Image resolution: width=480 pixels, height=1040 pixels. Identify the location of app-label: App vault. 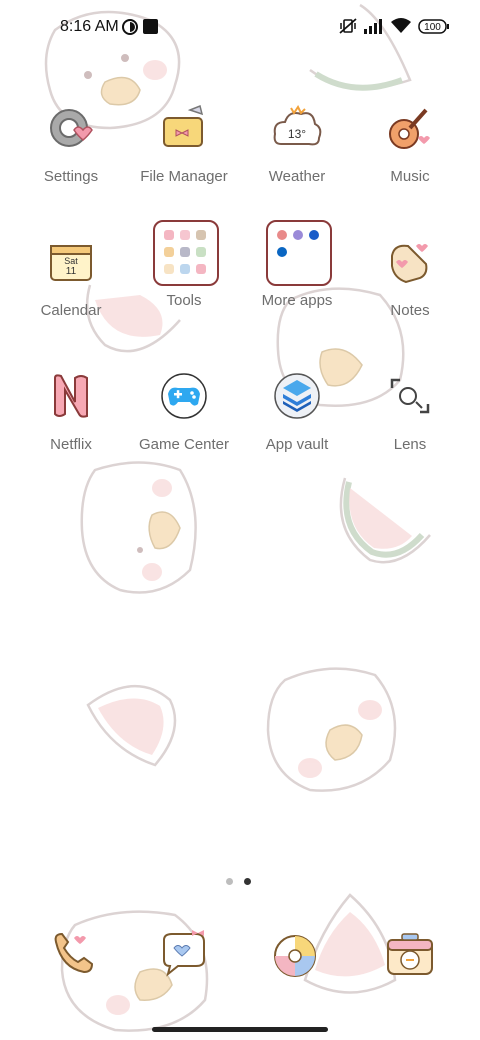
(297, 444).